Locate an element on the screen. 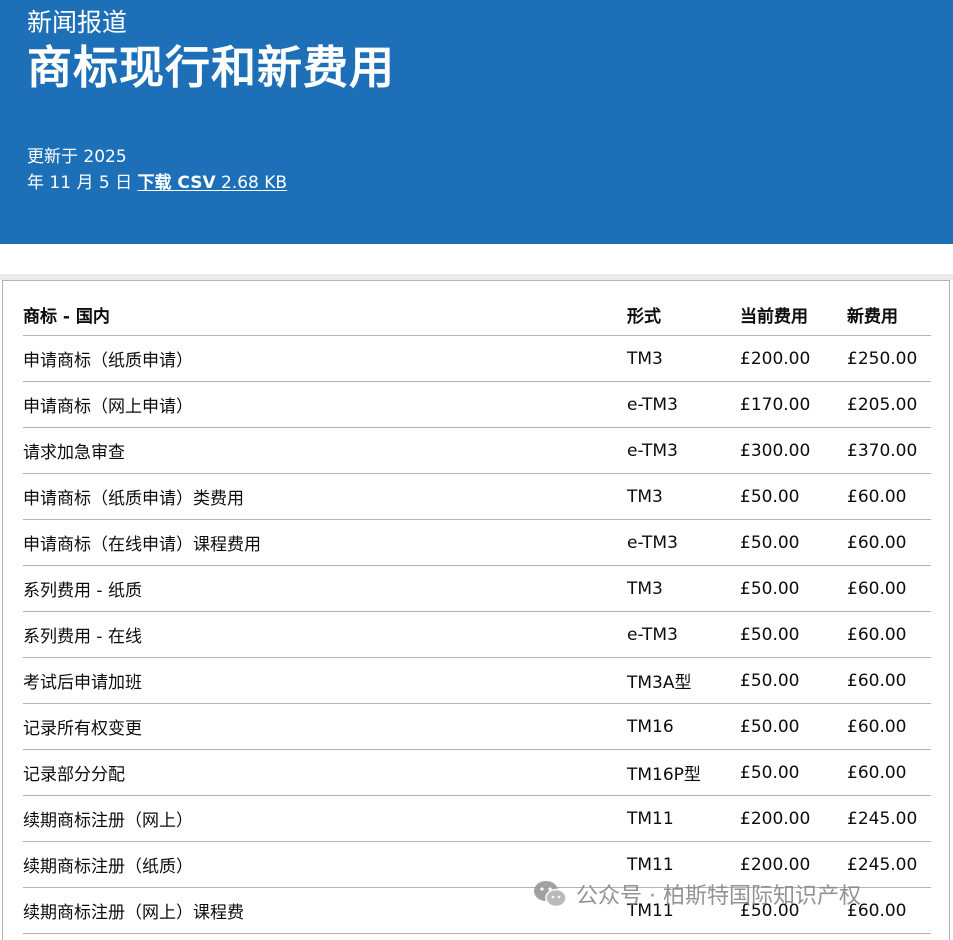 The height and width of the screenshot is (940, 953). wechat-watermark: 公众号 · 柏斯特国际知识产权 is located at coordinates (696, 894).